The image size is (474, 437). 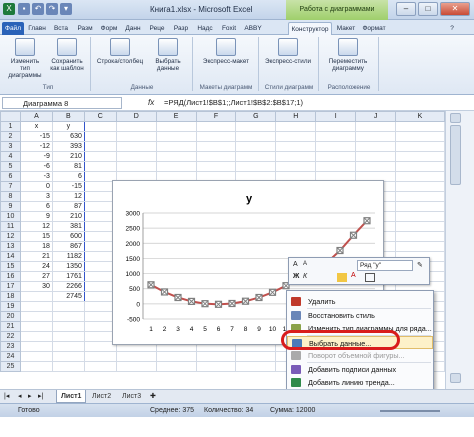 I want to click on quick-layout-button: Экспресс-макет, so click(x=226, y=51).